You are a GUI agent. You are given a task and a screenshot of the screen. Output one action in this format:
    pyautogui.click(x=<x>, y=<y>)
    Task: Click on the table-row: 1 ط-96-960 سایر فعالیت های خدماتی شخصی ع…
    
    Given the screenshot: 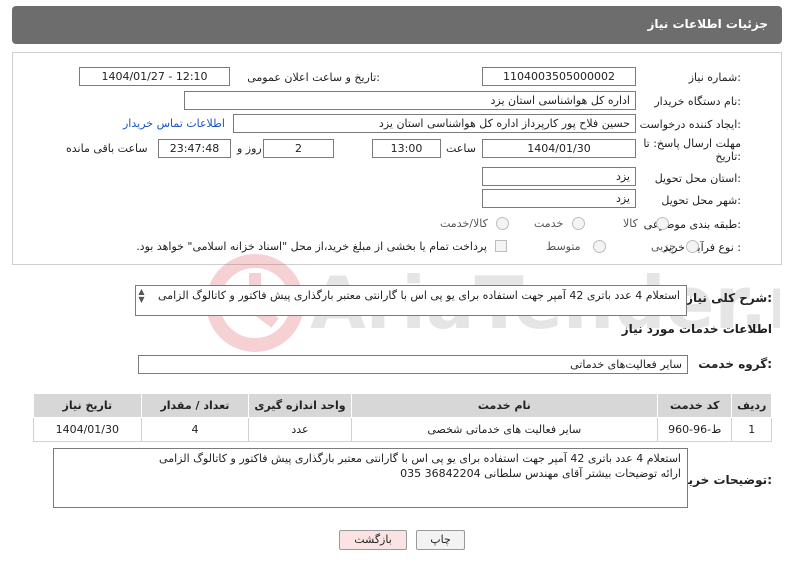 What is the action you would take?
    pyautogui.click(x=402, y=429)
    